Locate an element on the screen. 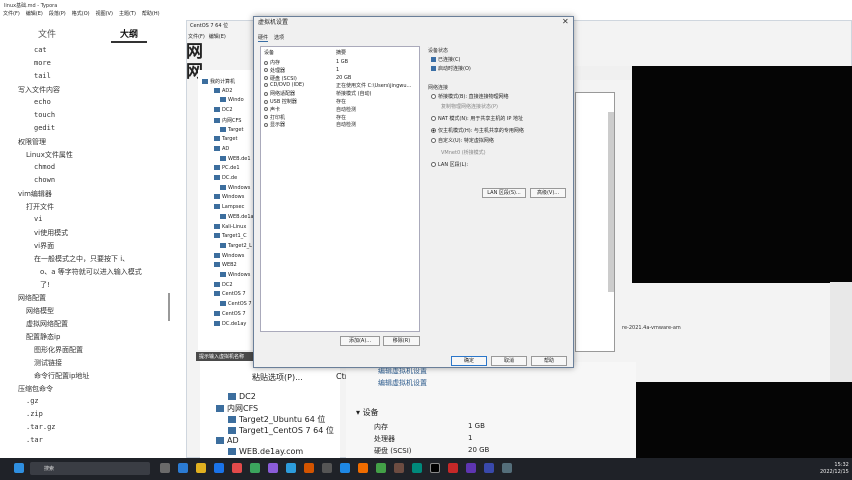 This screenshot has height=480, width=852. lower-tree-item: DC2 is located at coordinates (242, 396).